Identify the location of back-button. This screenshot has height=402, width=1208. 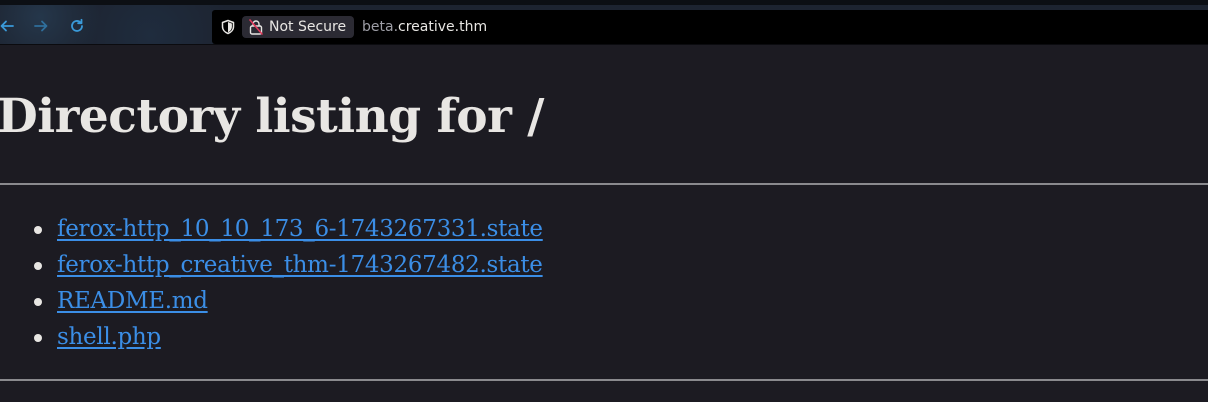
(9, 26).